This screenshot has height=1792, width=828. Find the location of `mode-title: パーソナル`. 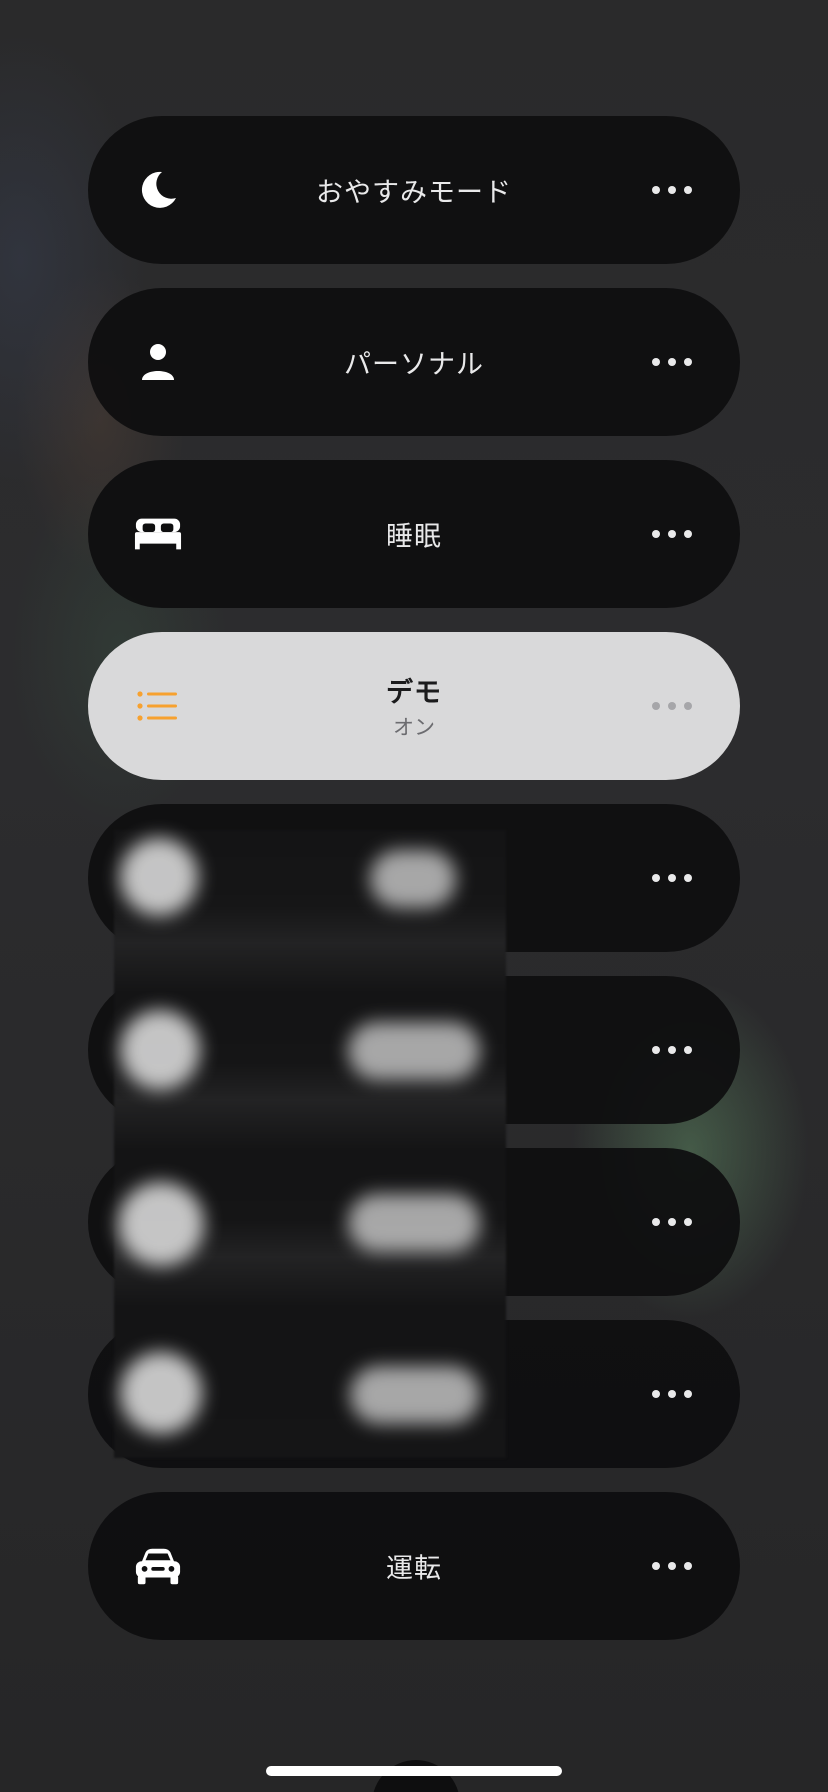

mode-title: パーソナル is located at coordinates (414, 365).